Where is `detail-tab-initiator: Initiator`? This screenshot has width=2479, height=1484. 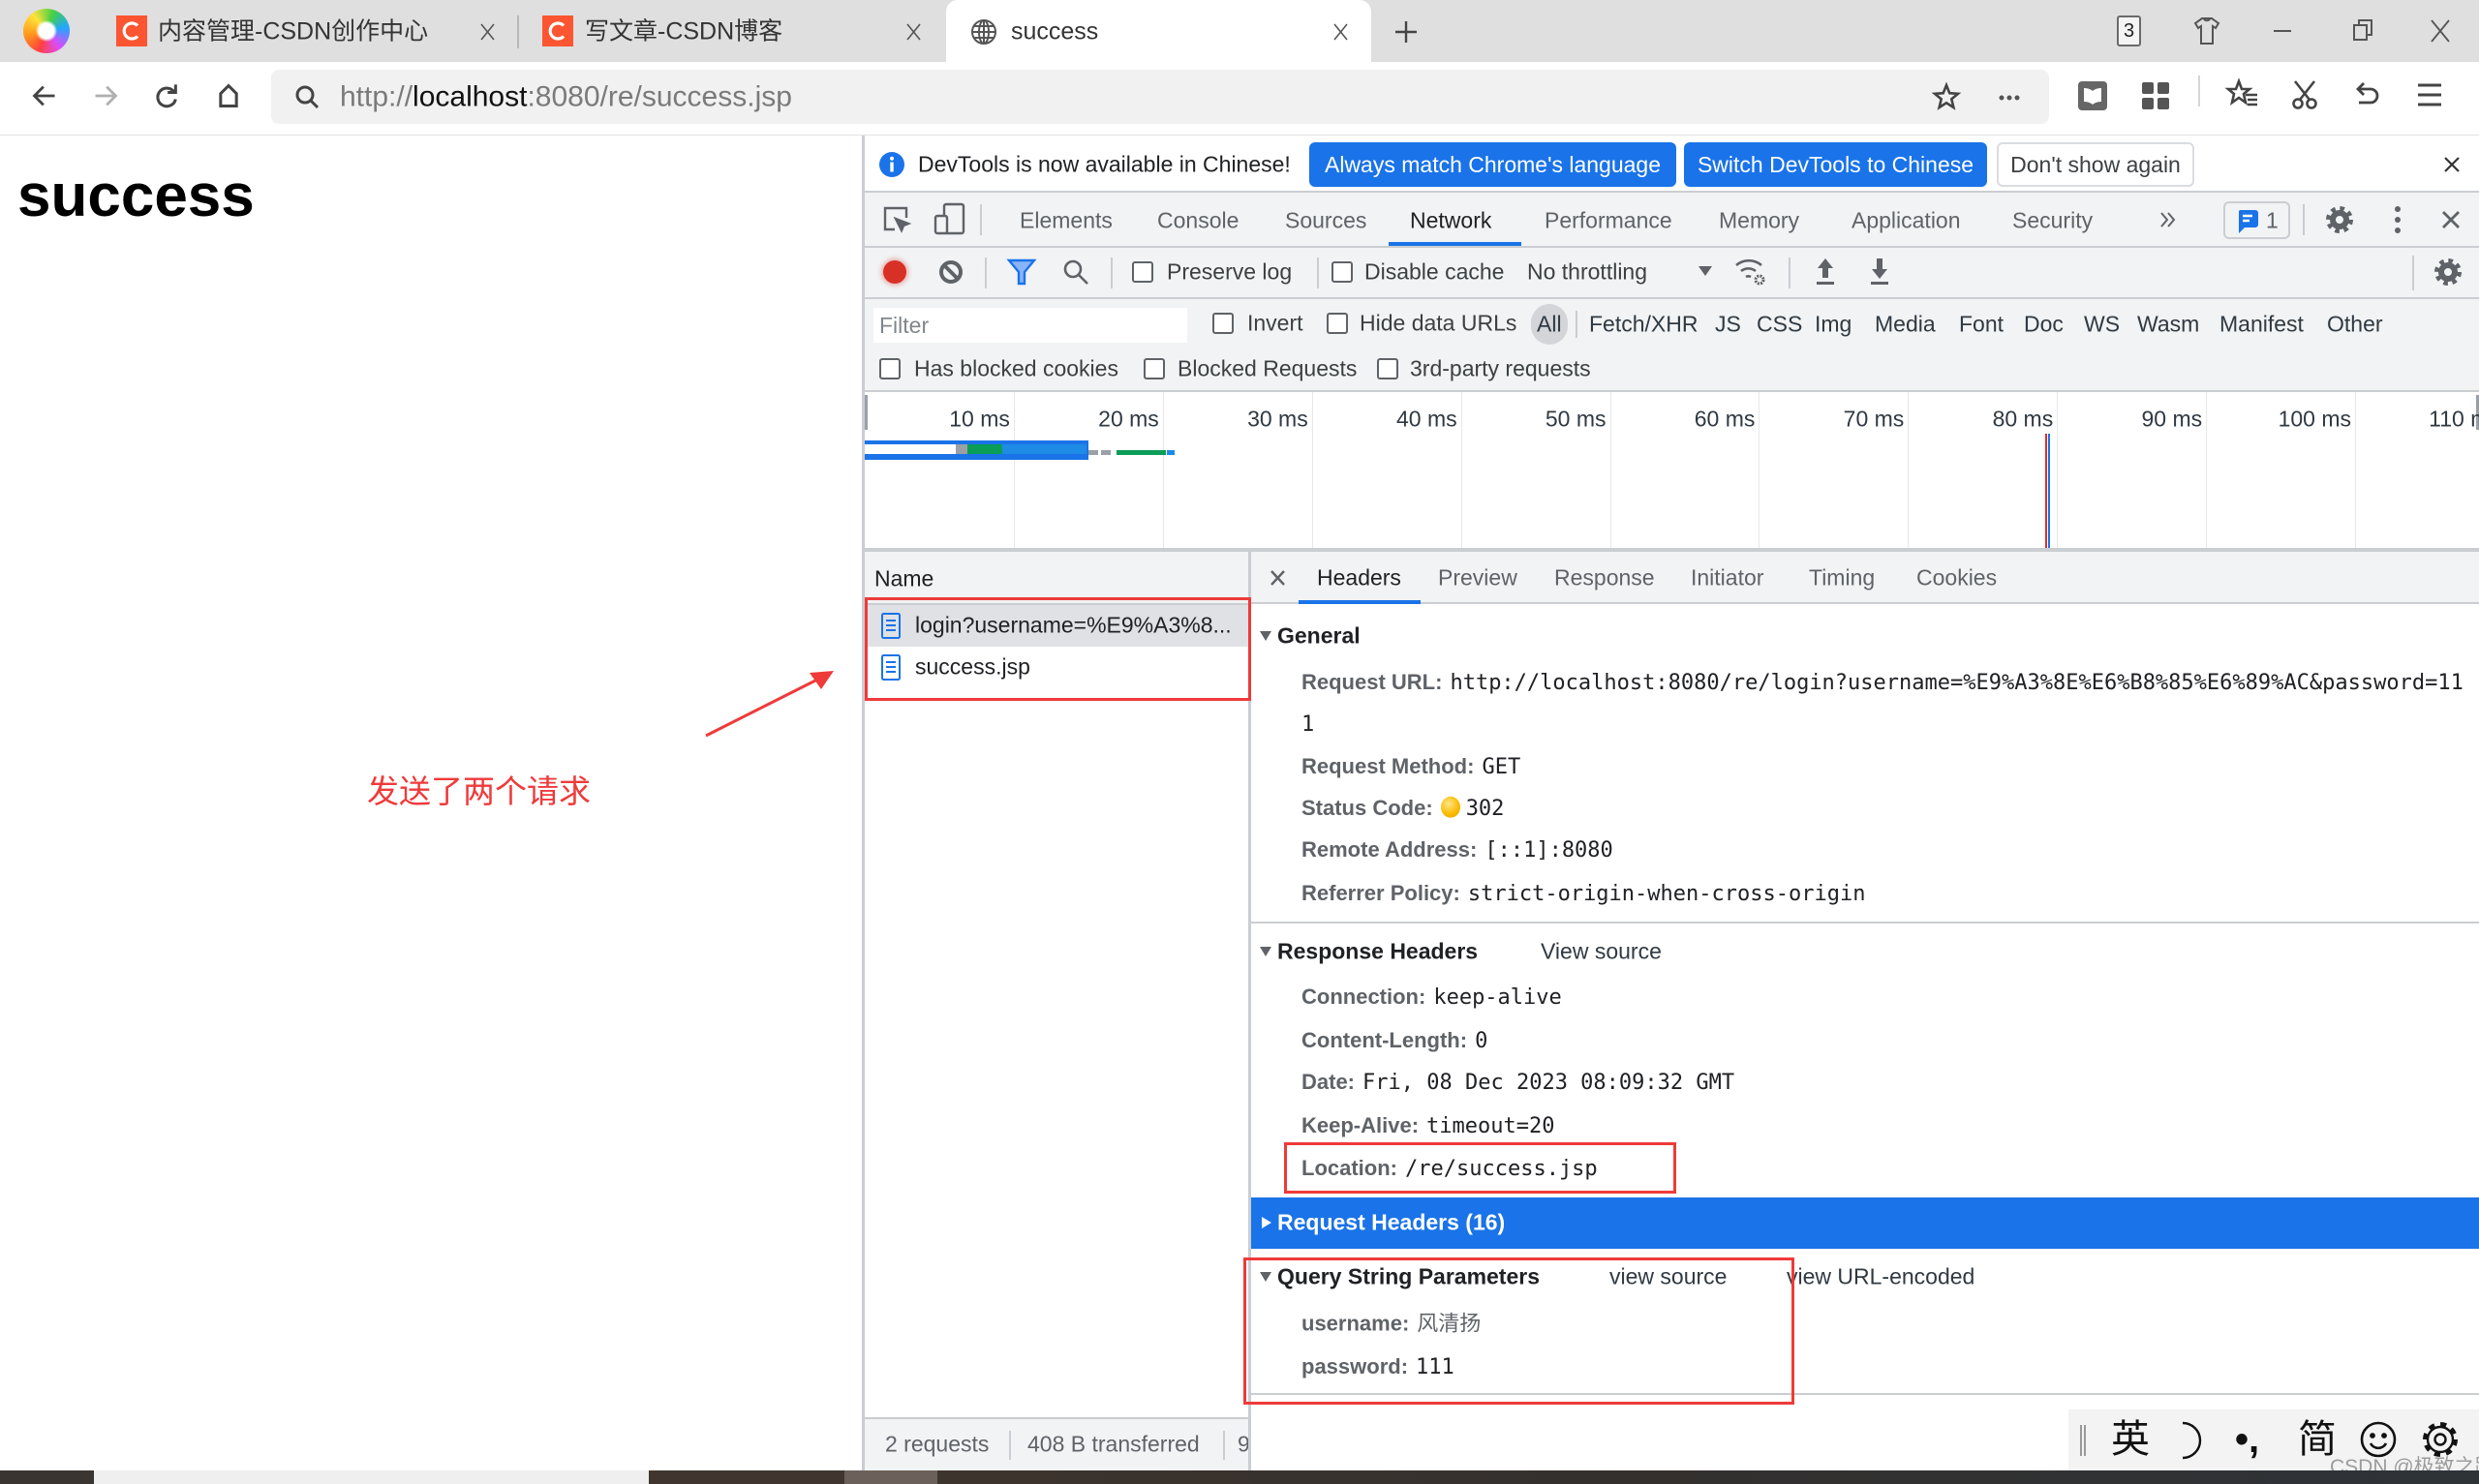 detail-tab-initiator: Initiator is located at coordinates (1727, 578).